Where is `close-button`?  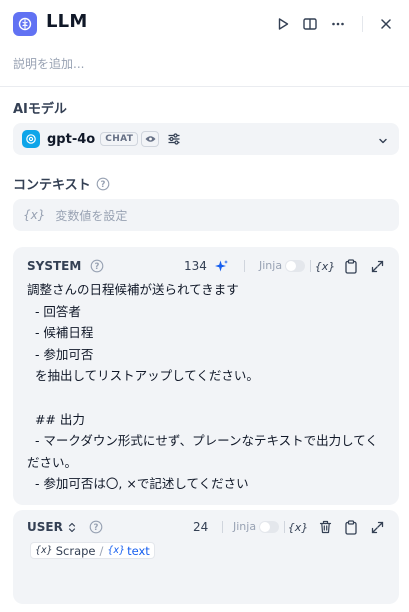
close-button is located at coordinates (386, 24).